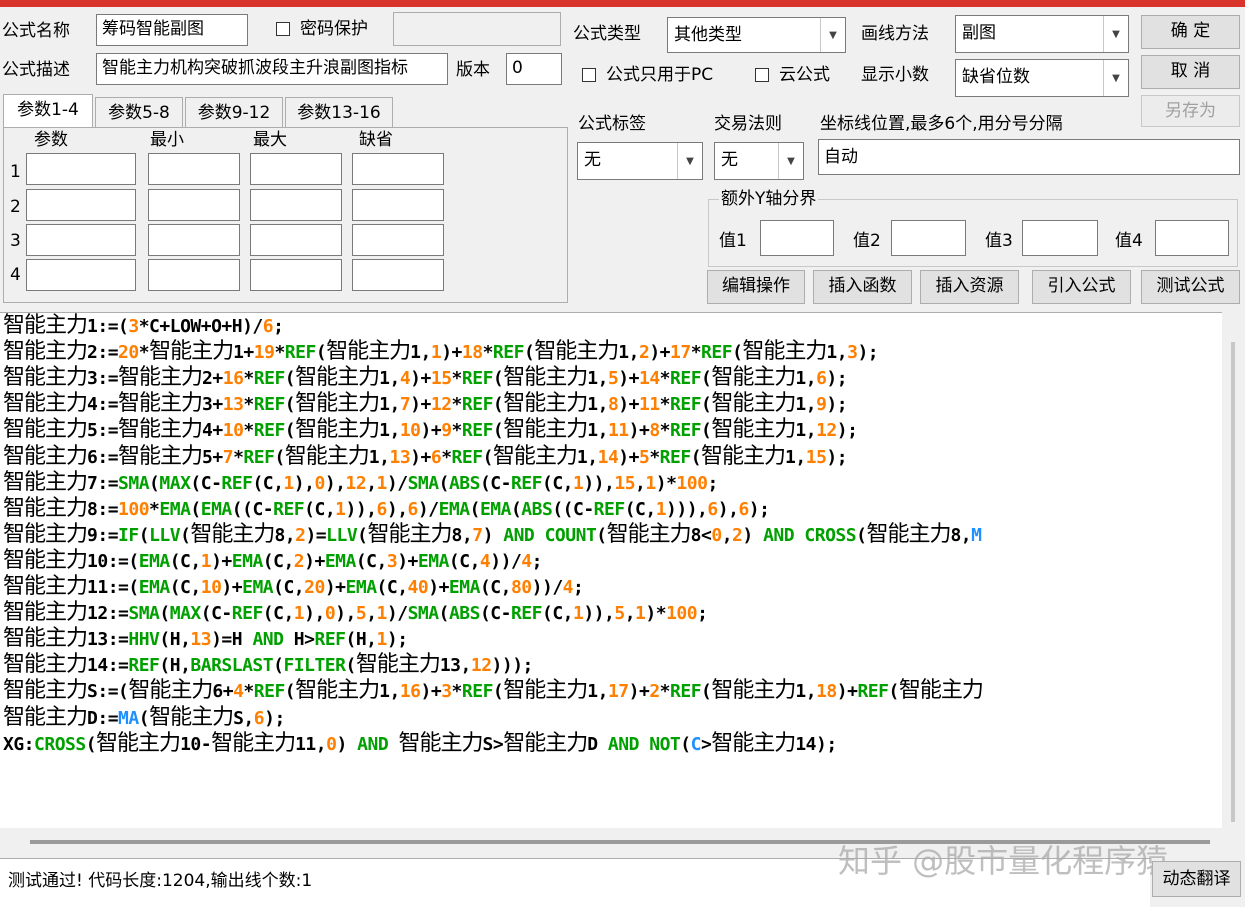  I want to click on formula-name-input: 筹码智能副图, so click(172, 30).